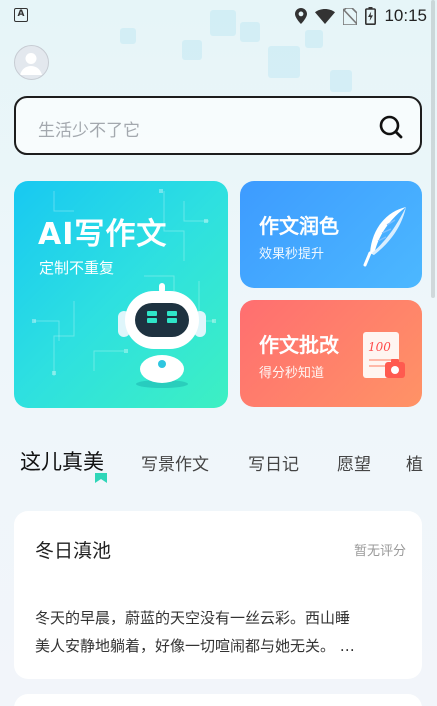  Describe the element at coordinates (73, 551) in the screenshot. I see `article-title: 冬日滇池` at that location.